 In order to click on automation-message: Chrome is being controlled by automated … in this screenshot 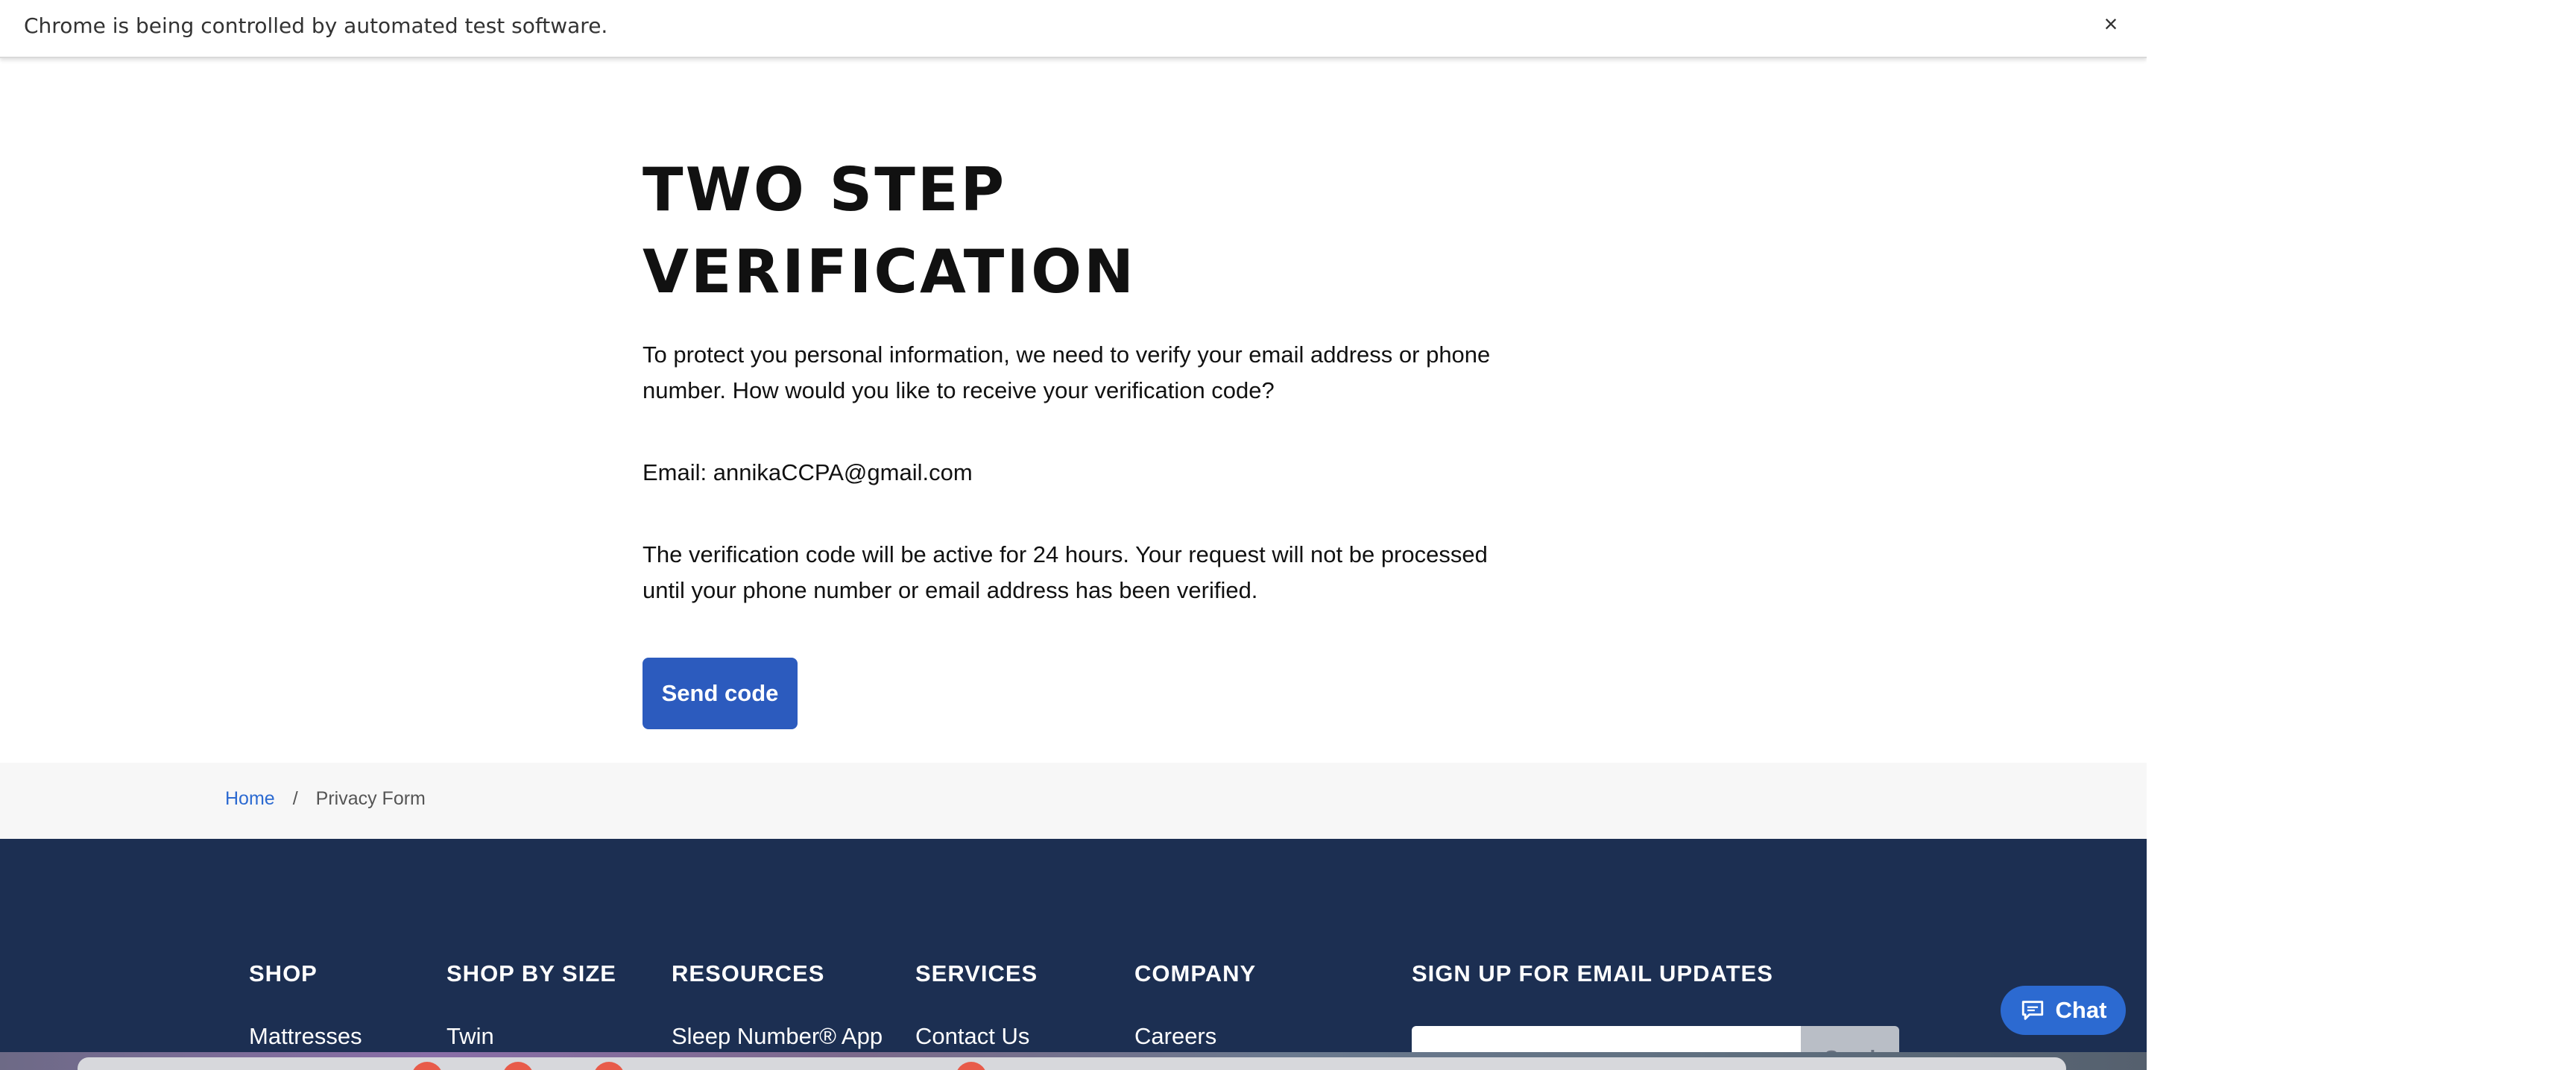, I will do `click(316, 26)`.